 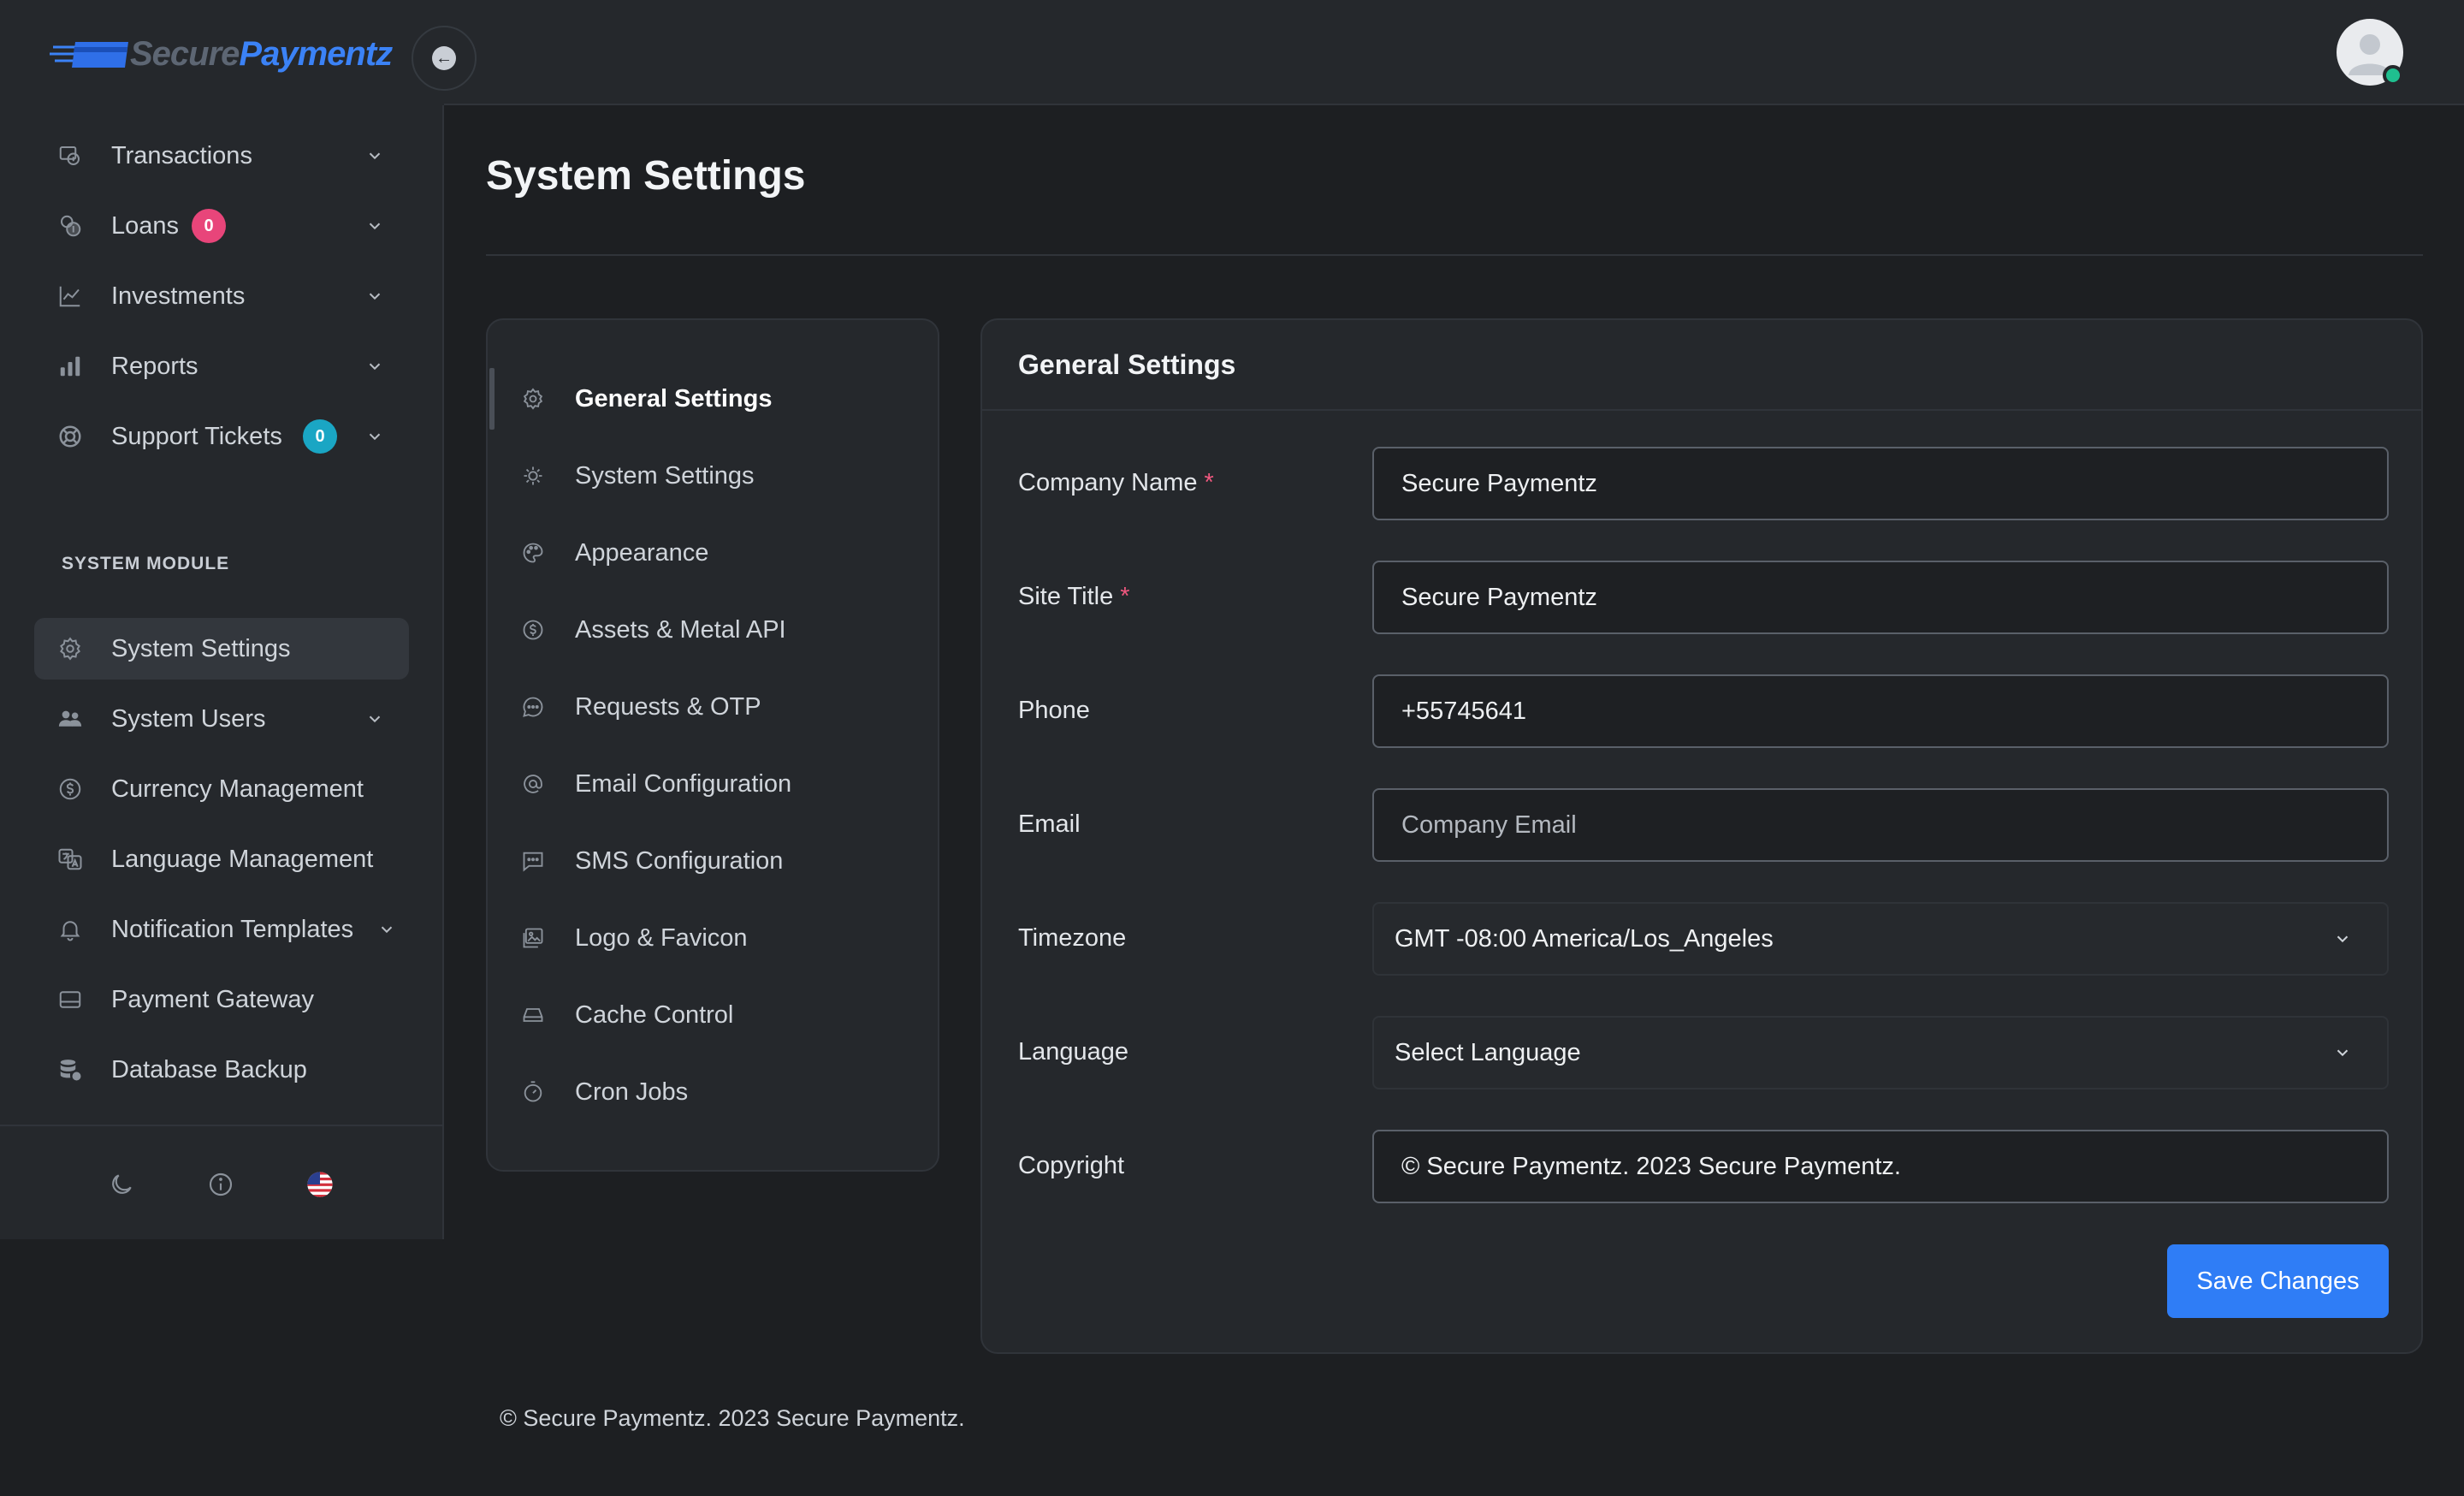 What do you see at coordinates (683, 783) in the screenshot?
I see `settings-menu-label: Email Configuration` at bounding box center [683, 783].